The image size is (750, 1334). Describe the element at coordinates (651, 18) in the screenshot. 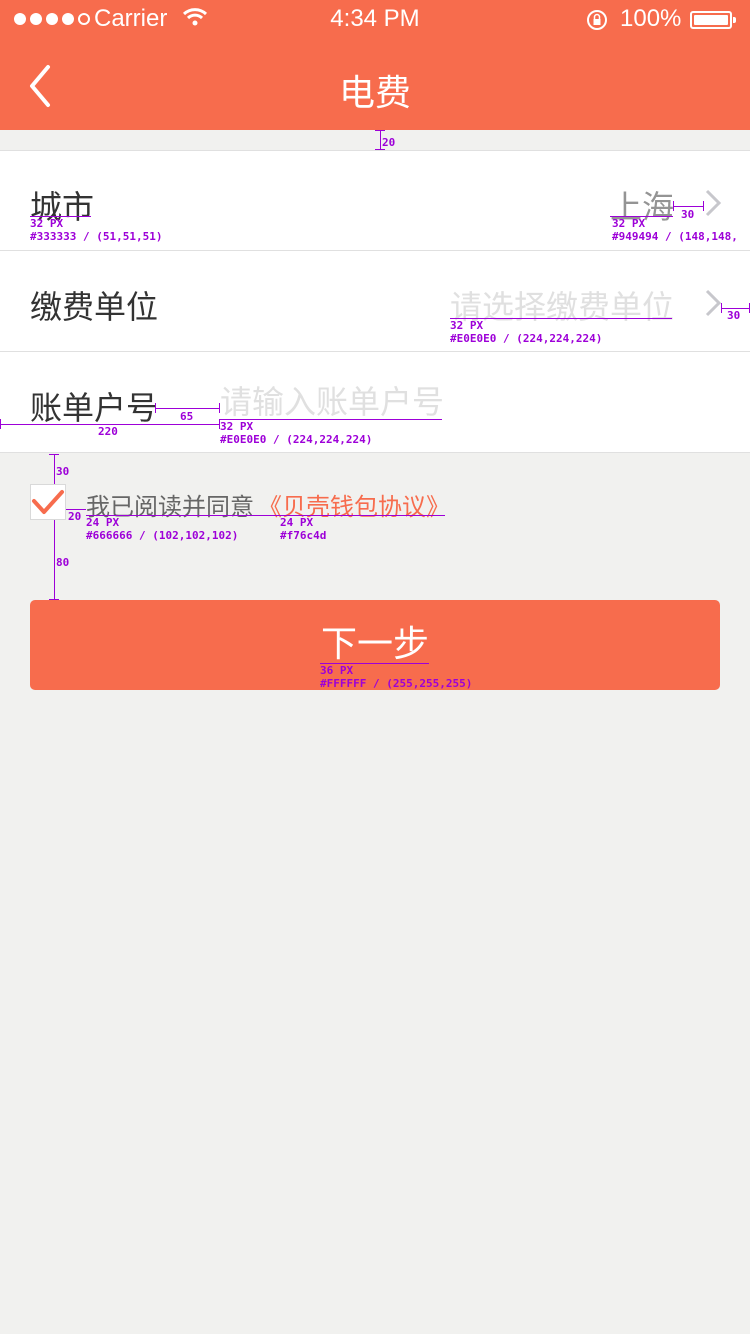

I see `battery-percent: 100%` at that location.